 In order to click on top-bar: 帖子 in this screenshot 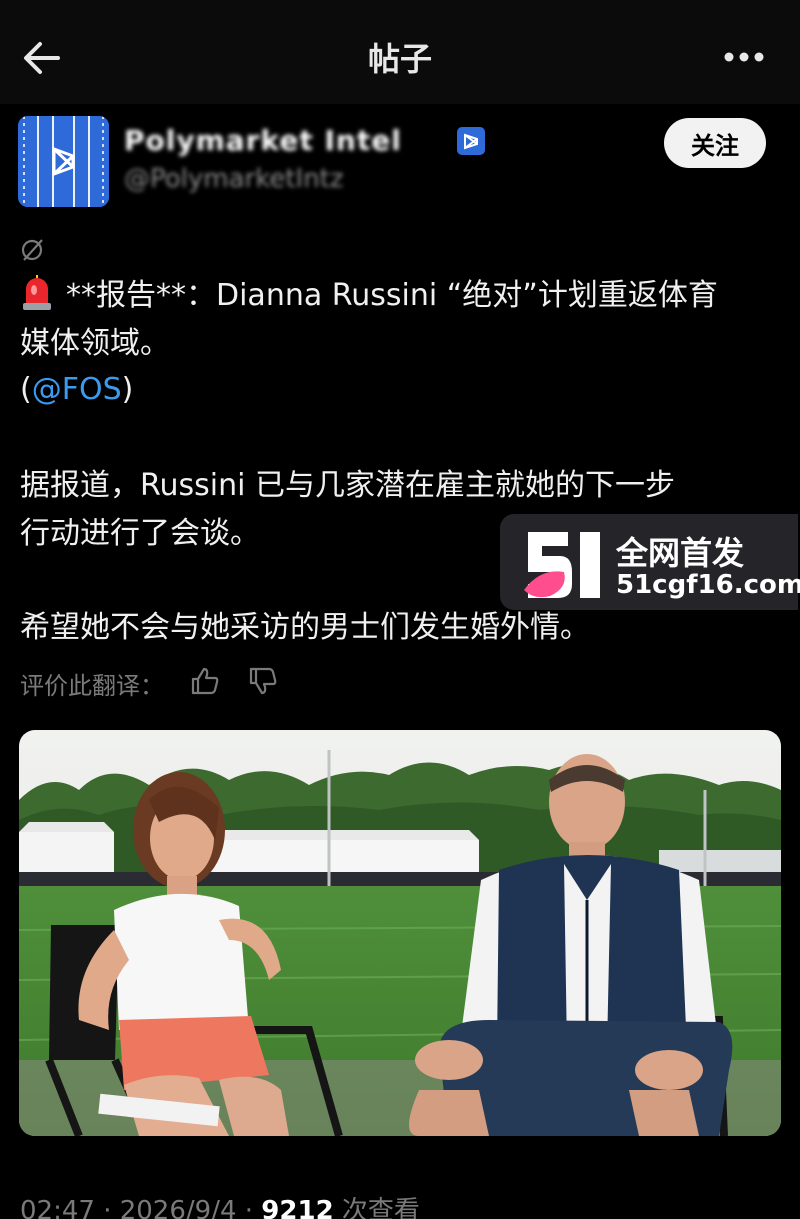, I will do `click(400, 52)`.